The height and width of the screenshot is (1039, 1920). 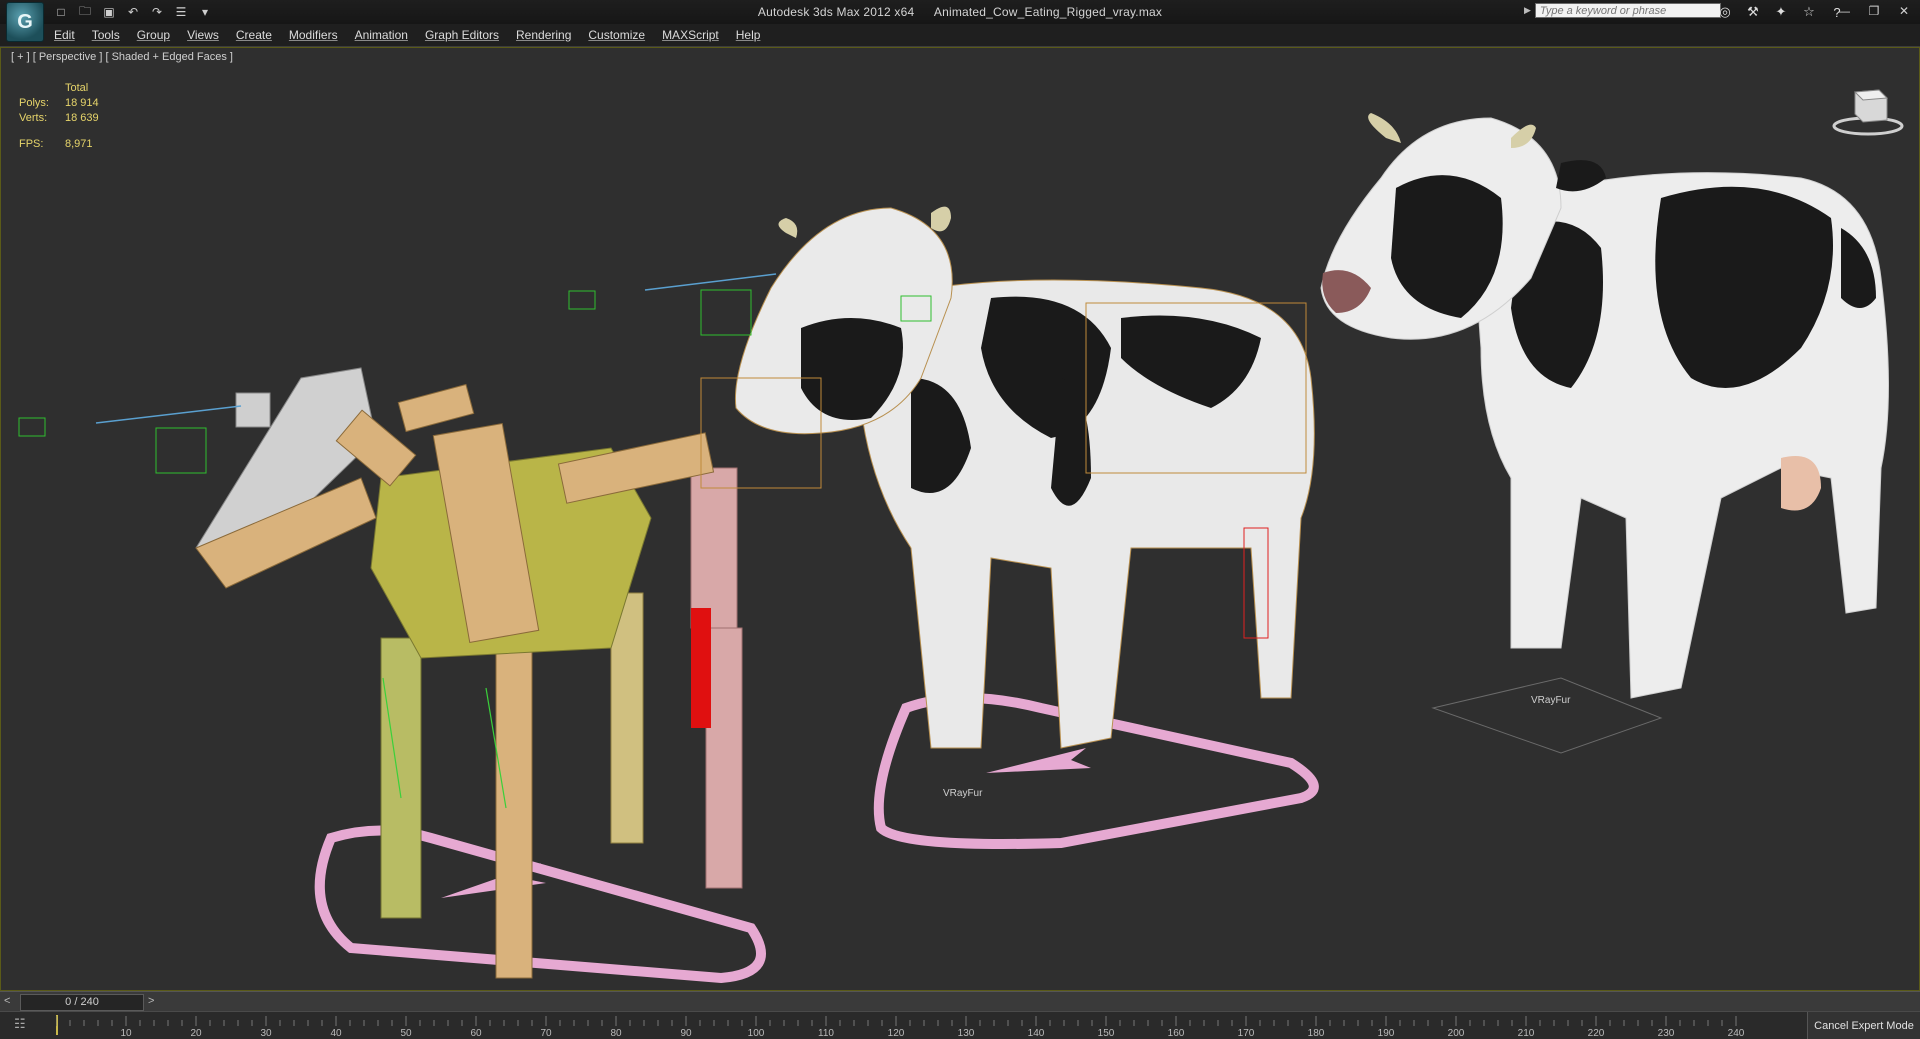 What do you see at coordinates (966, 1033) in the screenshot?
I see `ruler-tick-label: 130` at bounding box center [966, 1033].